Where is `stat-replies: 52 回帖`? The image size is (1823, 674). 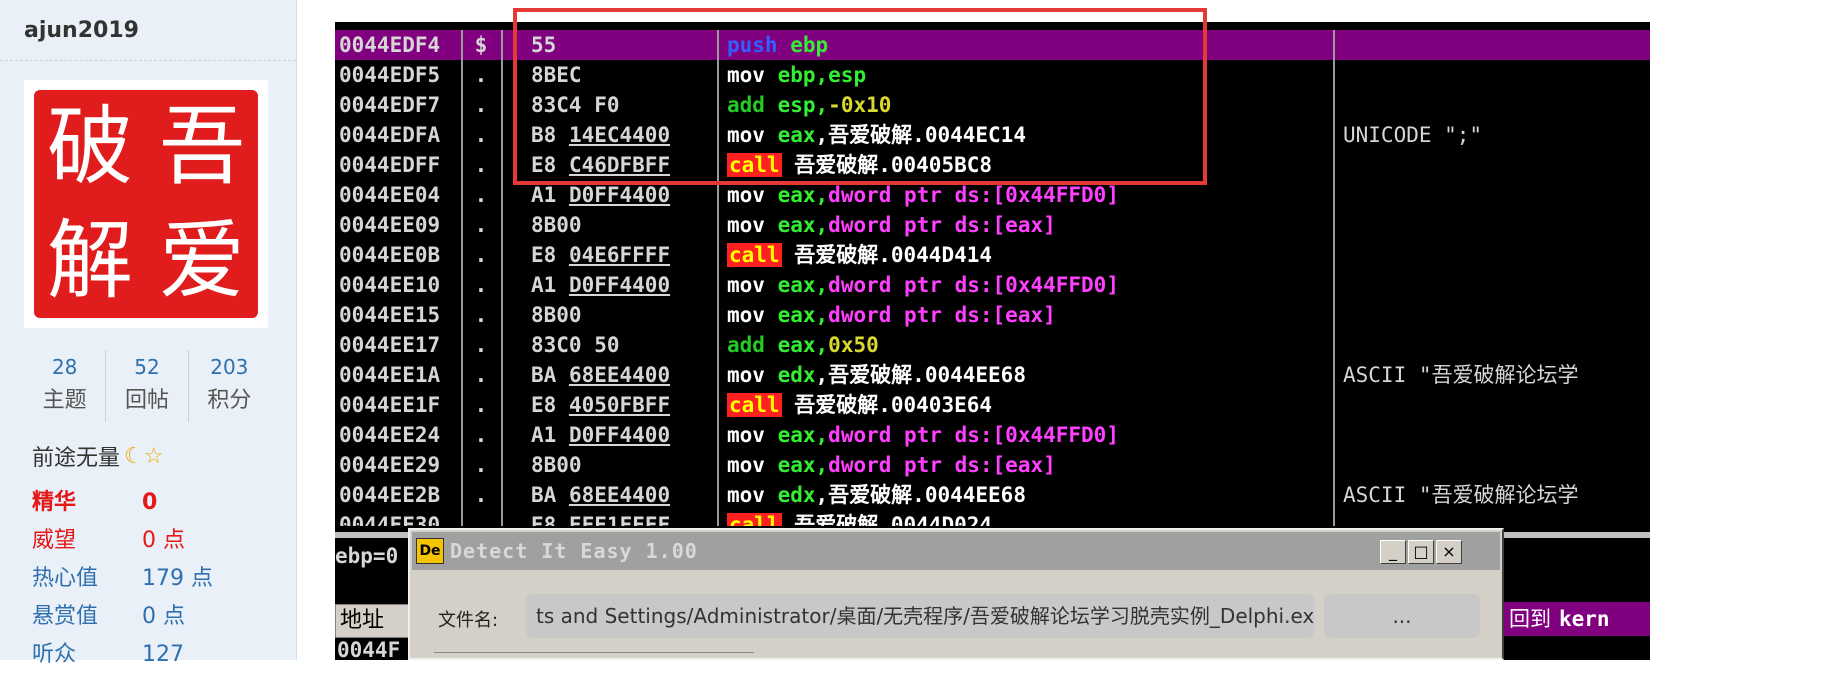 stat-replies: 52 回帖 is located at coordinates (146, 386).